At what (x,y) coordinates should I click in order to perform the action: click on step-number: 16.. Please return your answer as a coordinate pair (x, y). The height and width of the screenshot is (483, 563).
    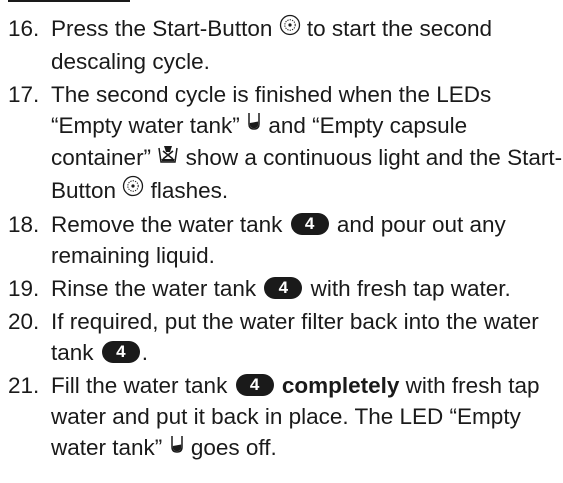
    Looking at the image, I should click on (24, 28).